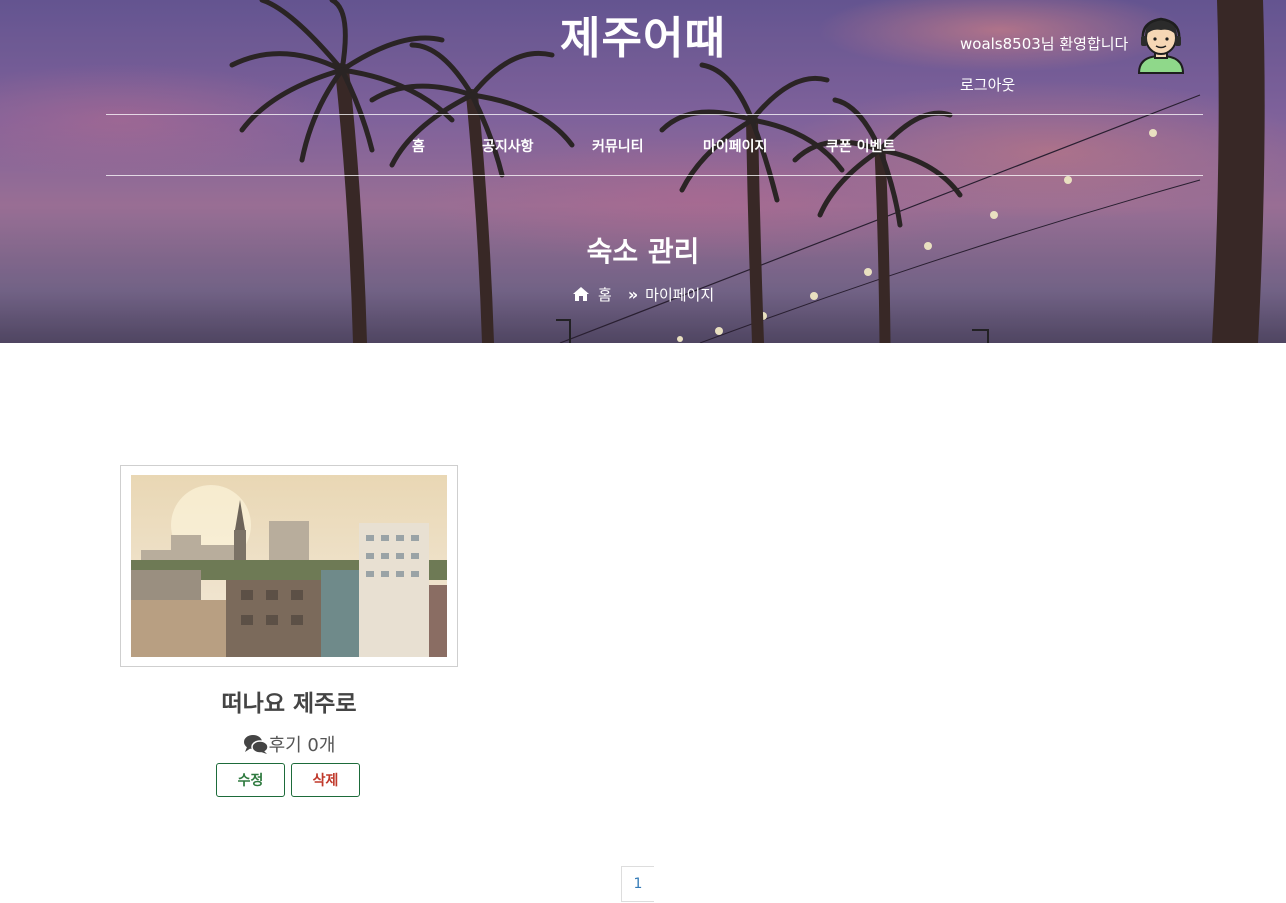 This screenshot has height=903, width=1286. What do you see at coordinates (860, 146) in the screenshot?
I see `nav-item-coupon-event: 쿠폰 이벤트` at bounding box center [860, 146].